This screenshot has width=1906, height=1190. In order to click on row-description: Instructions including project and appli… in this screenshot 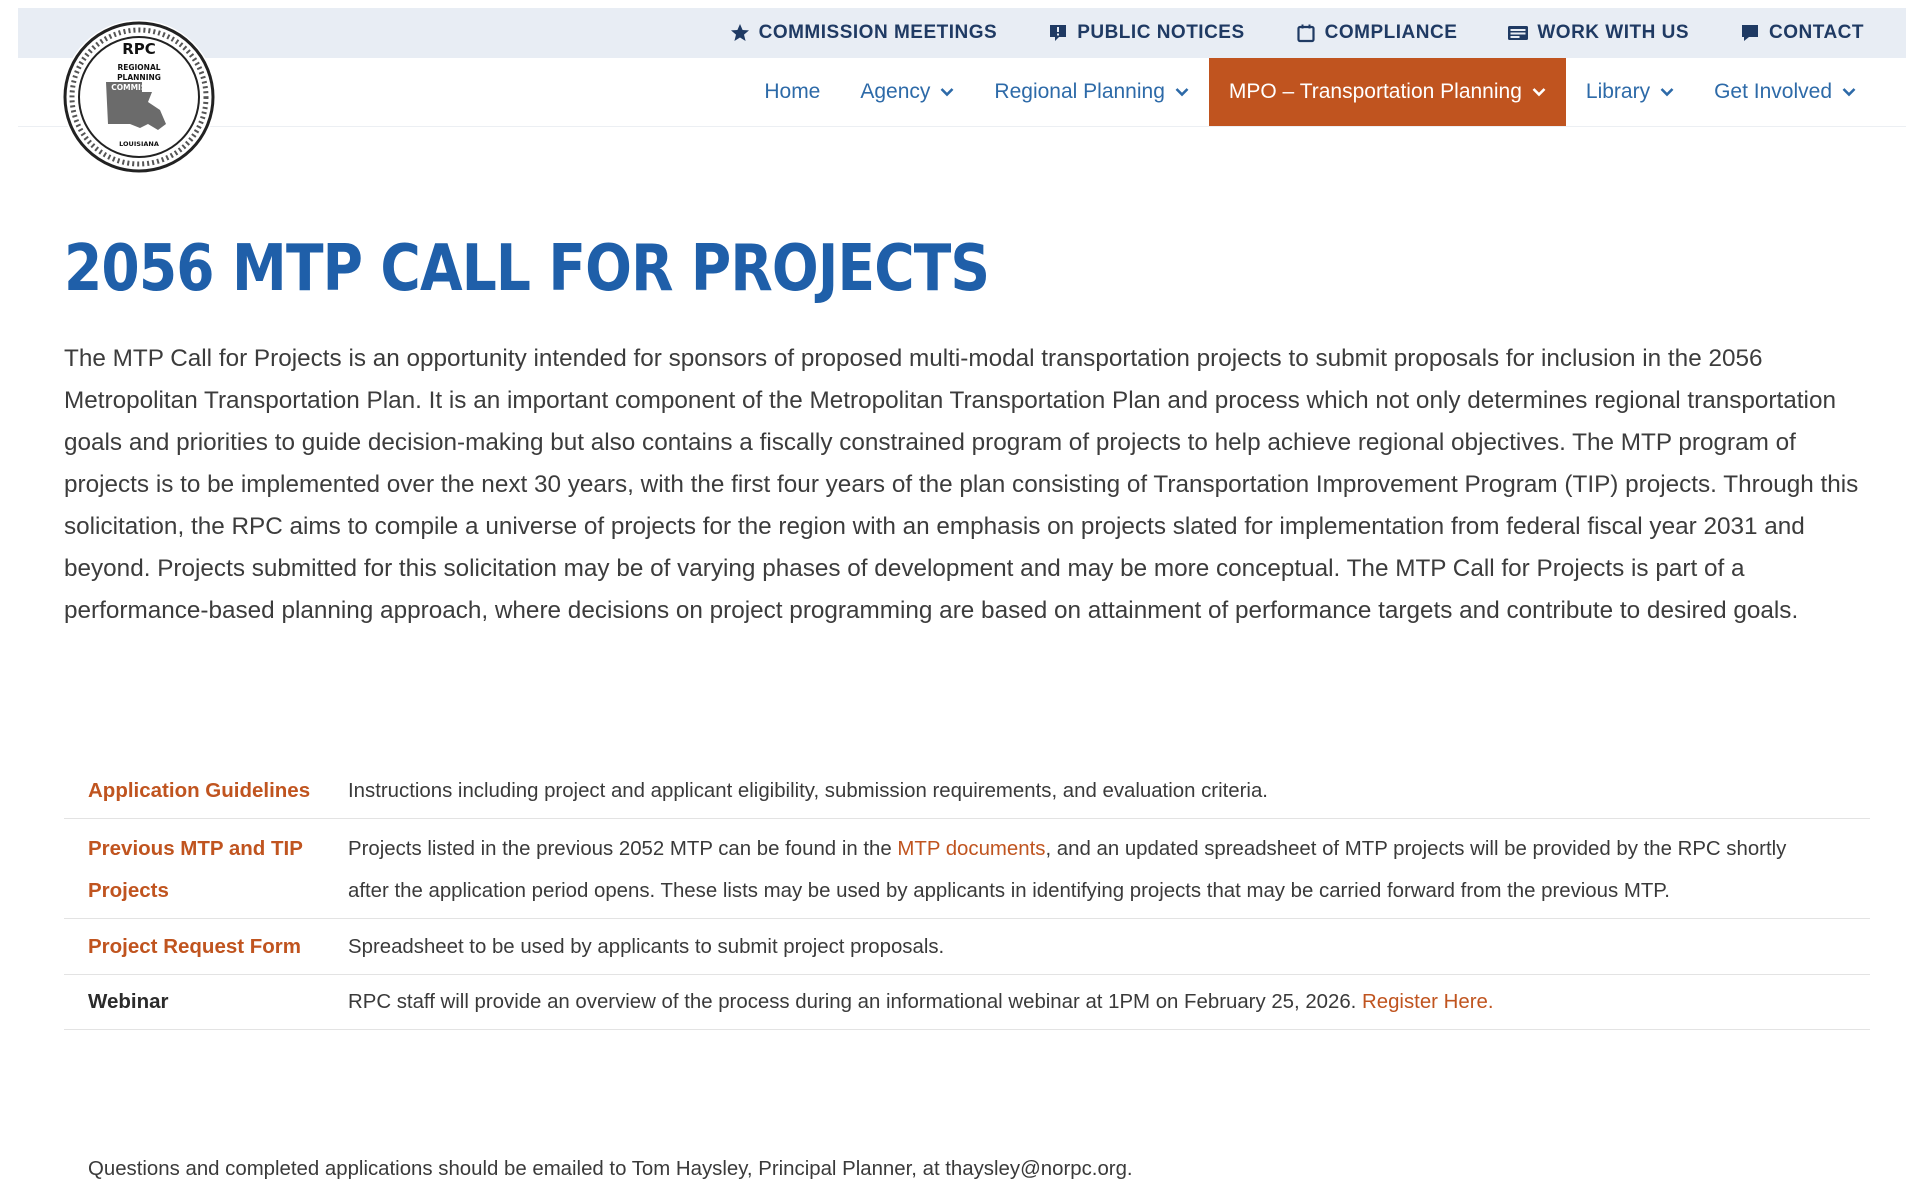, I will do `click(808, 791)`.